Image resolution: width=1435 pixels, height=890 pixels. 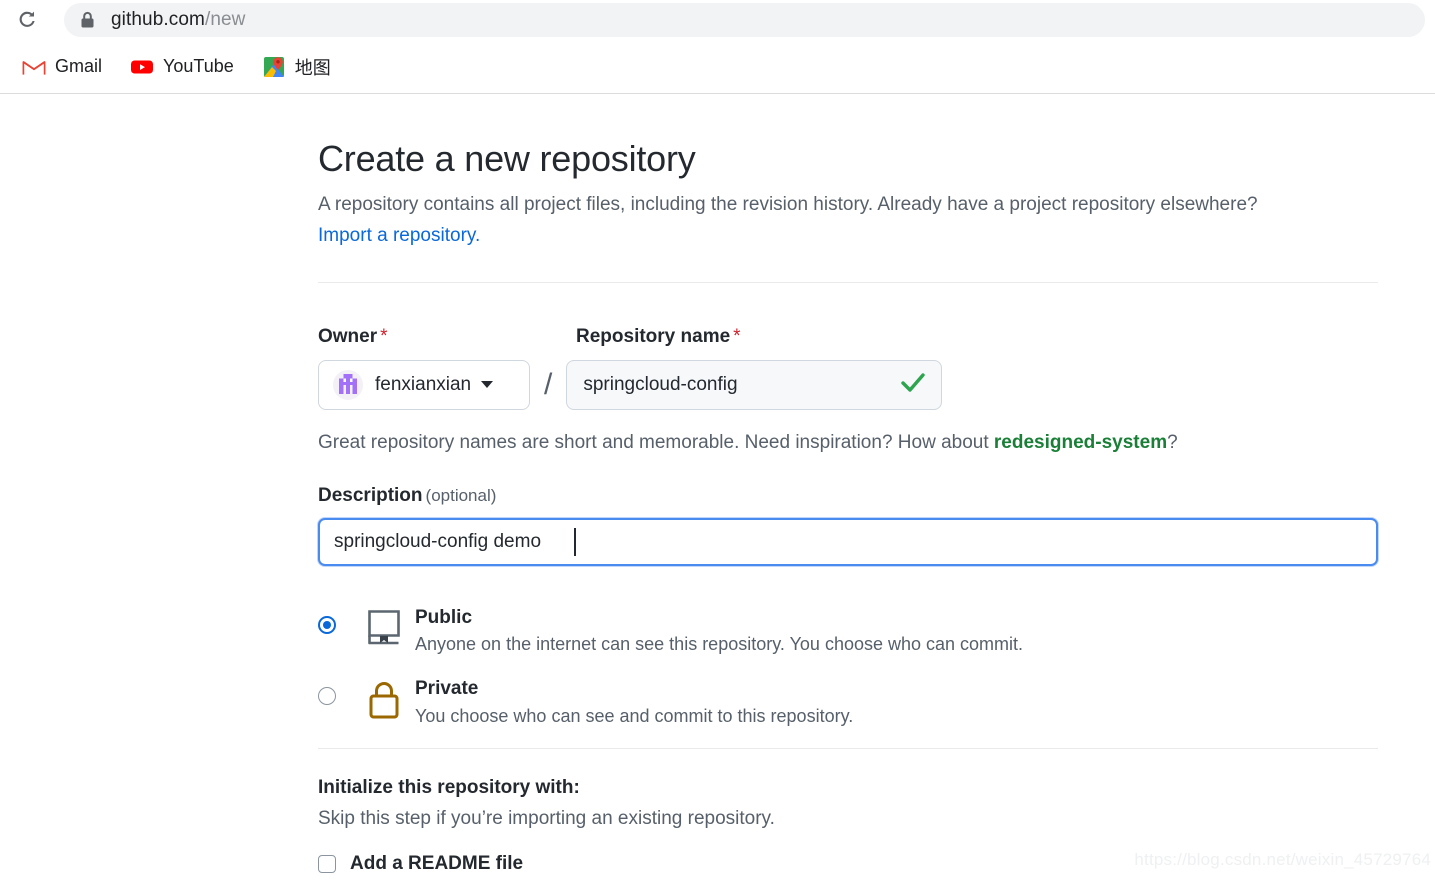 What do you see at coordinates (444, 617) in the screenshot?
I see `visibility-public-title: Public` at bounding box center [444, 617].